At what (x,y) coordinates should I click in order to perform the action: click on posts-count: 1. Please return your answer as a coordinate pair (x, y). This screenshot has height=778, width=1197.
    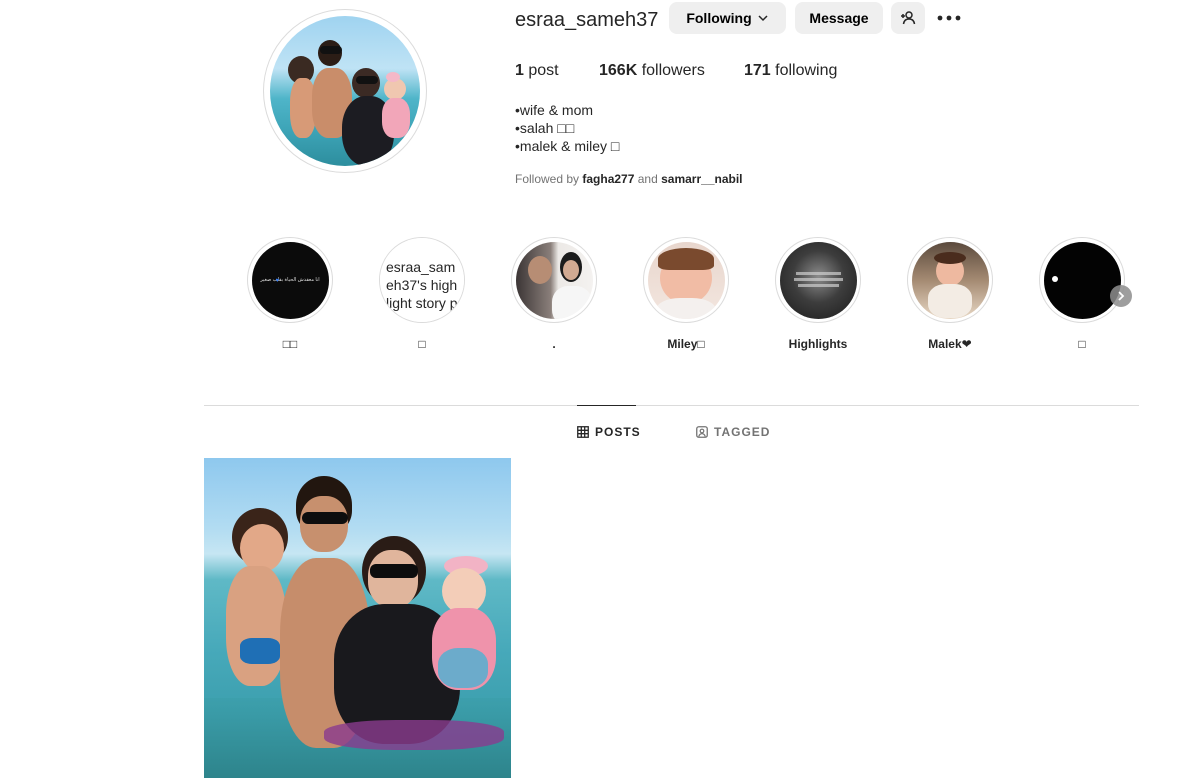
    Looking at the image, I should click on (519, 70).